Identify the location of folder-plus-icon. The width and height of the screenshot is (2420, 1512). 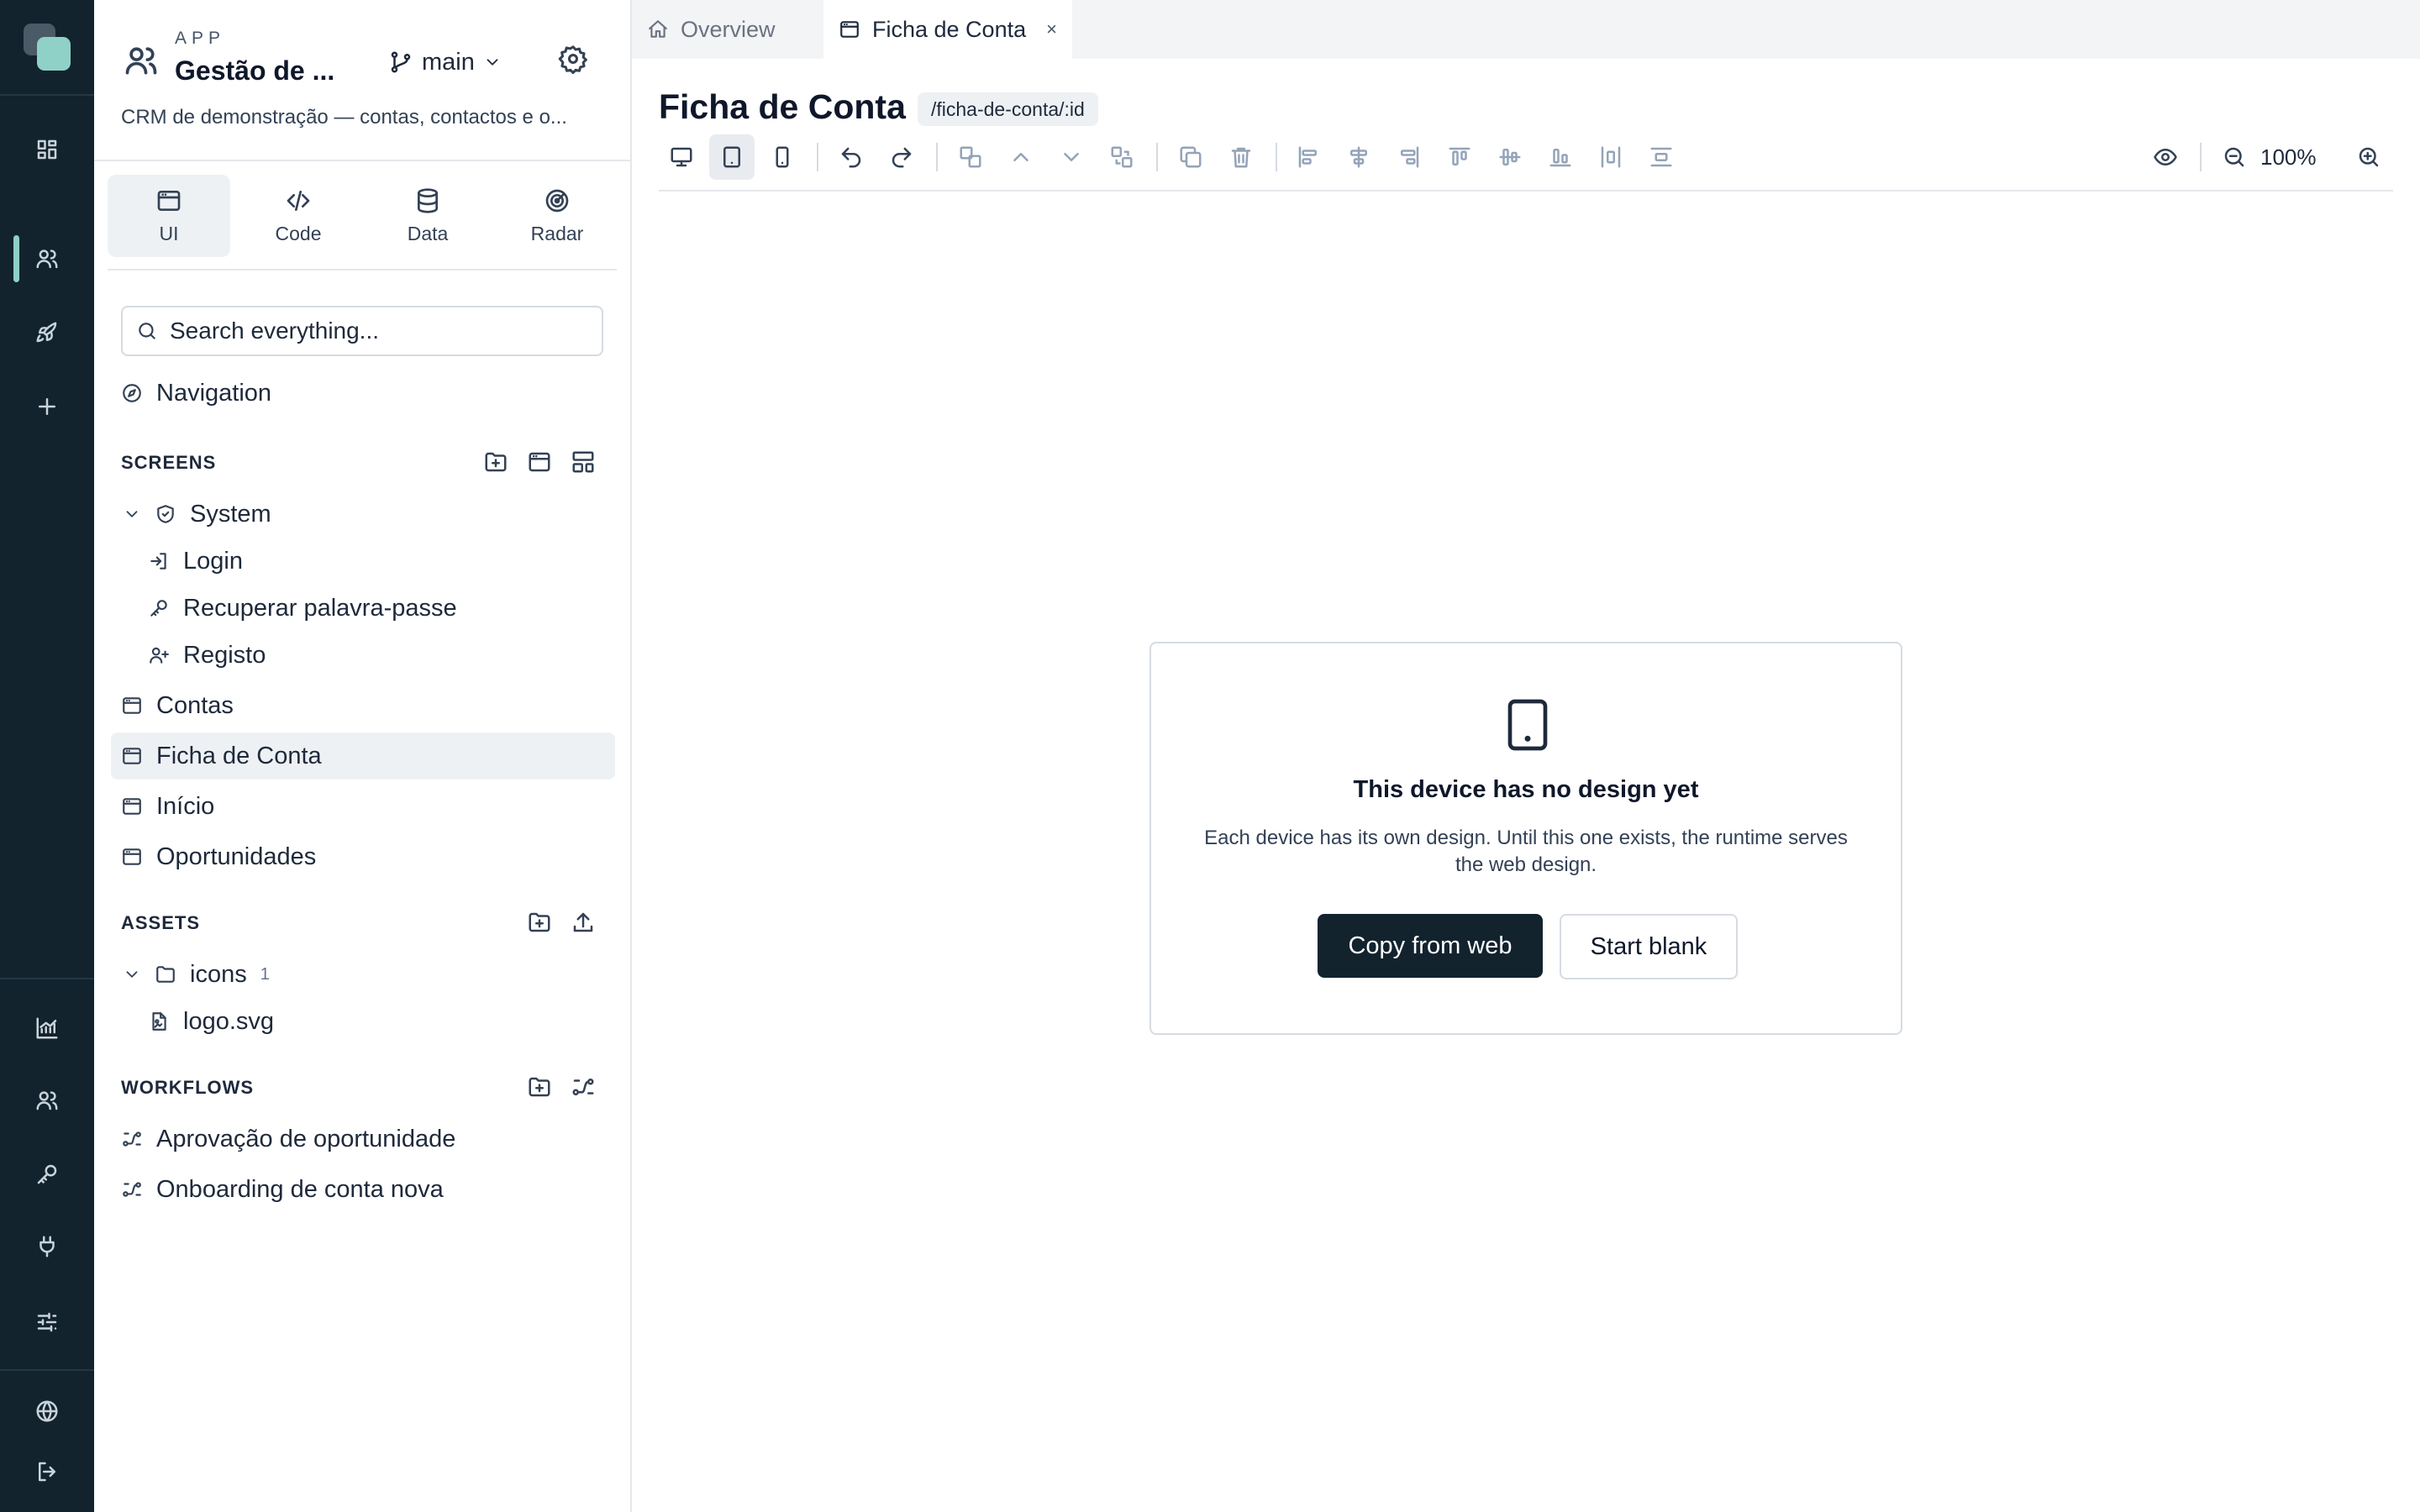
(539, 1087).